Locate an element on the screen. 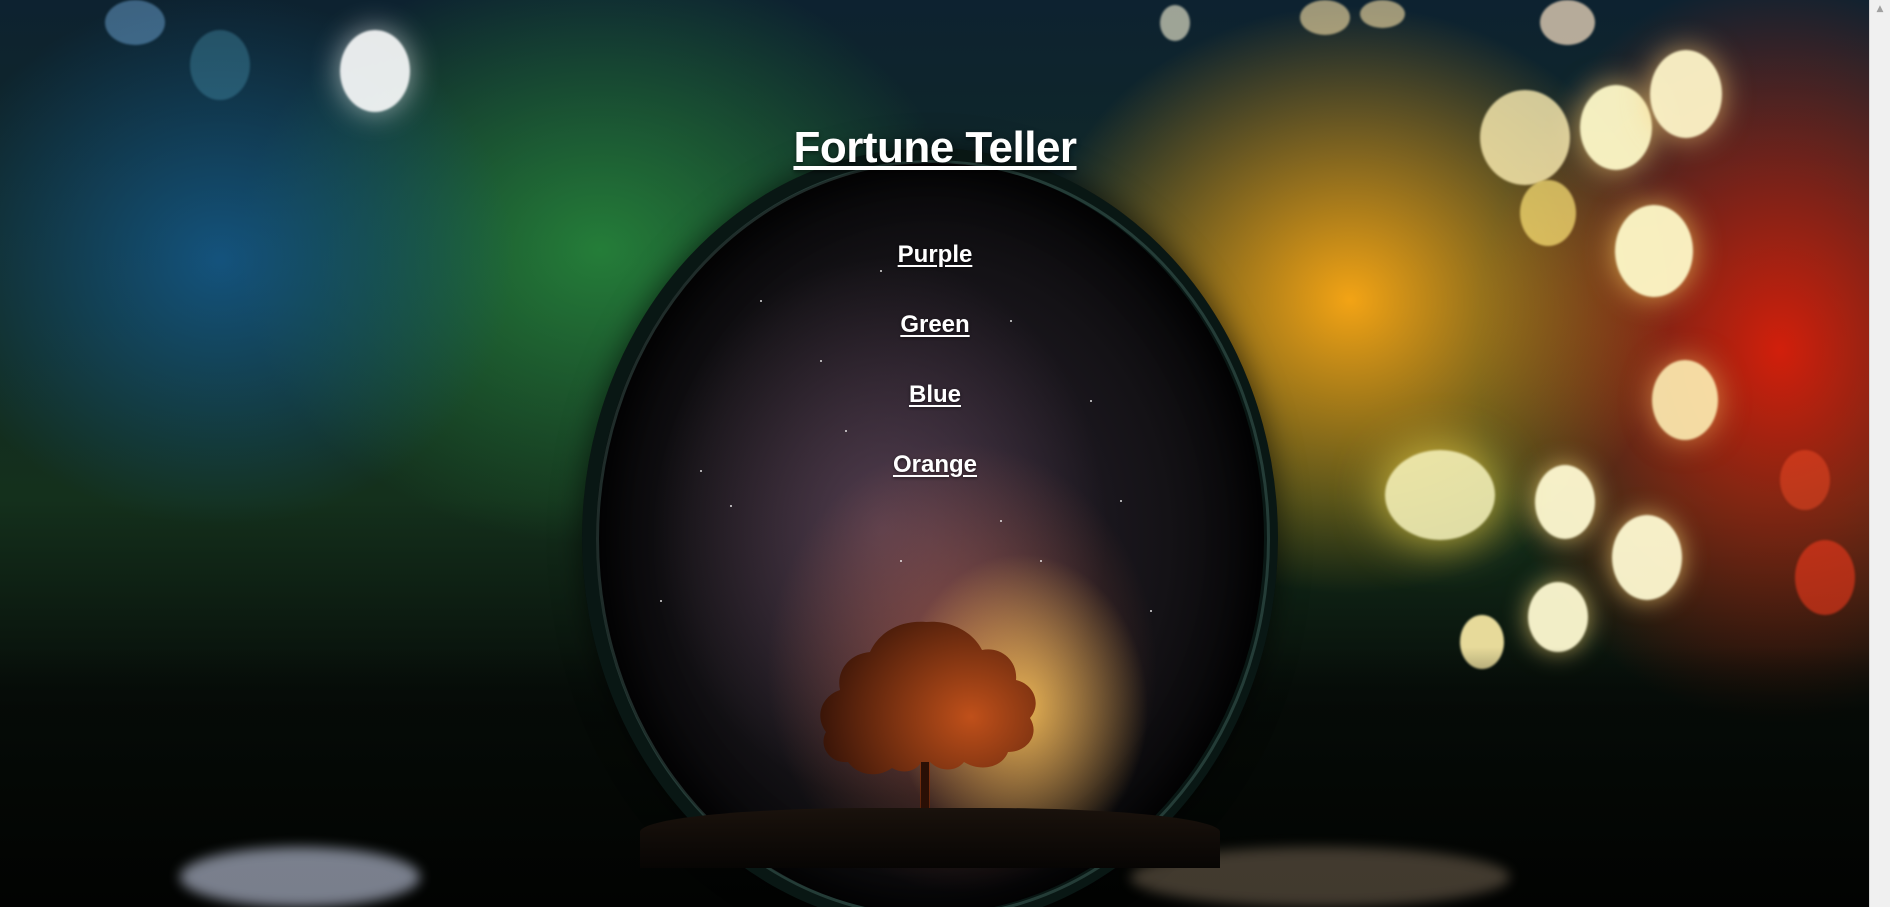  choice-item-blue: Blue is located at coordinates (935, 395).